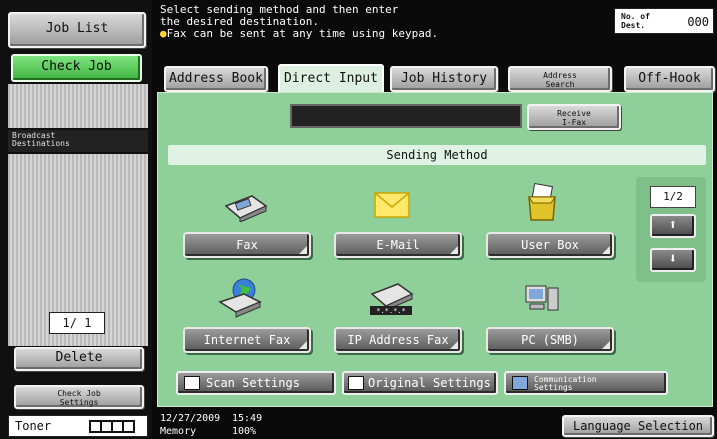  I want to click on method-fax-button: Fax, so click(247, 245).